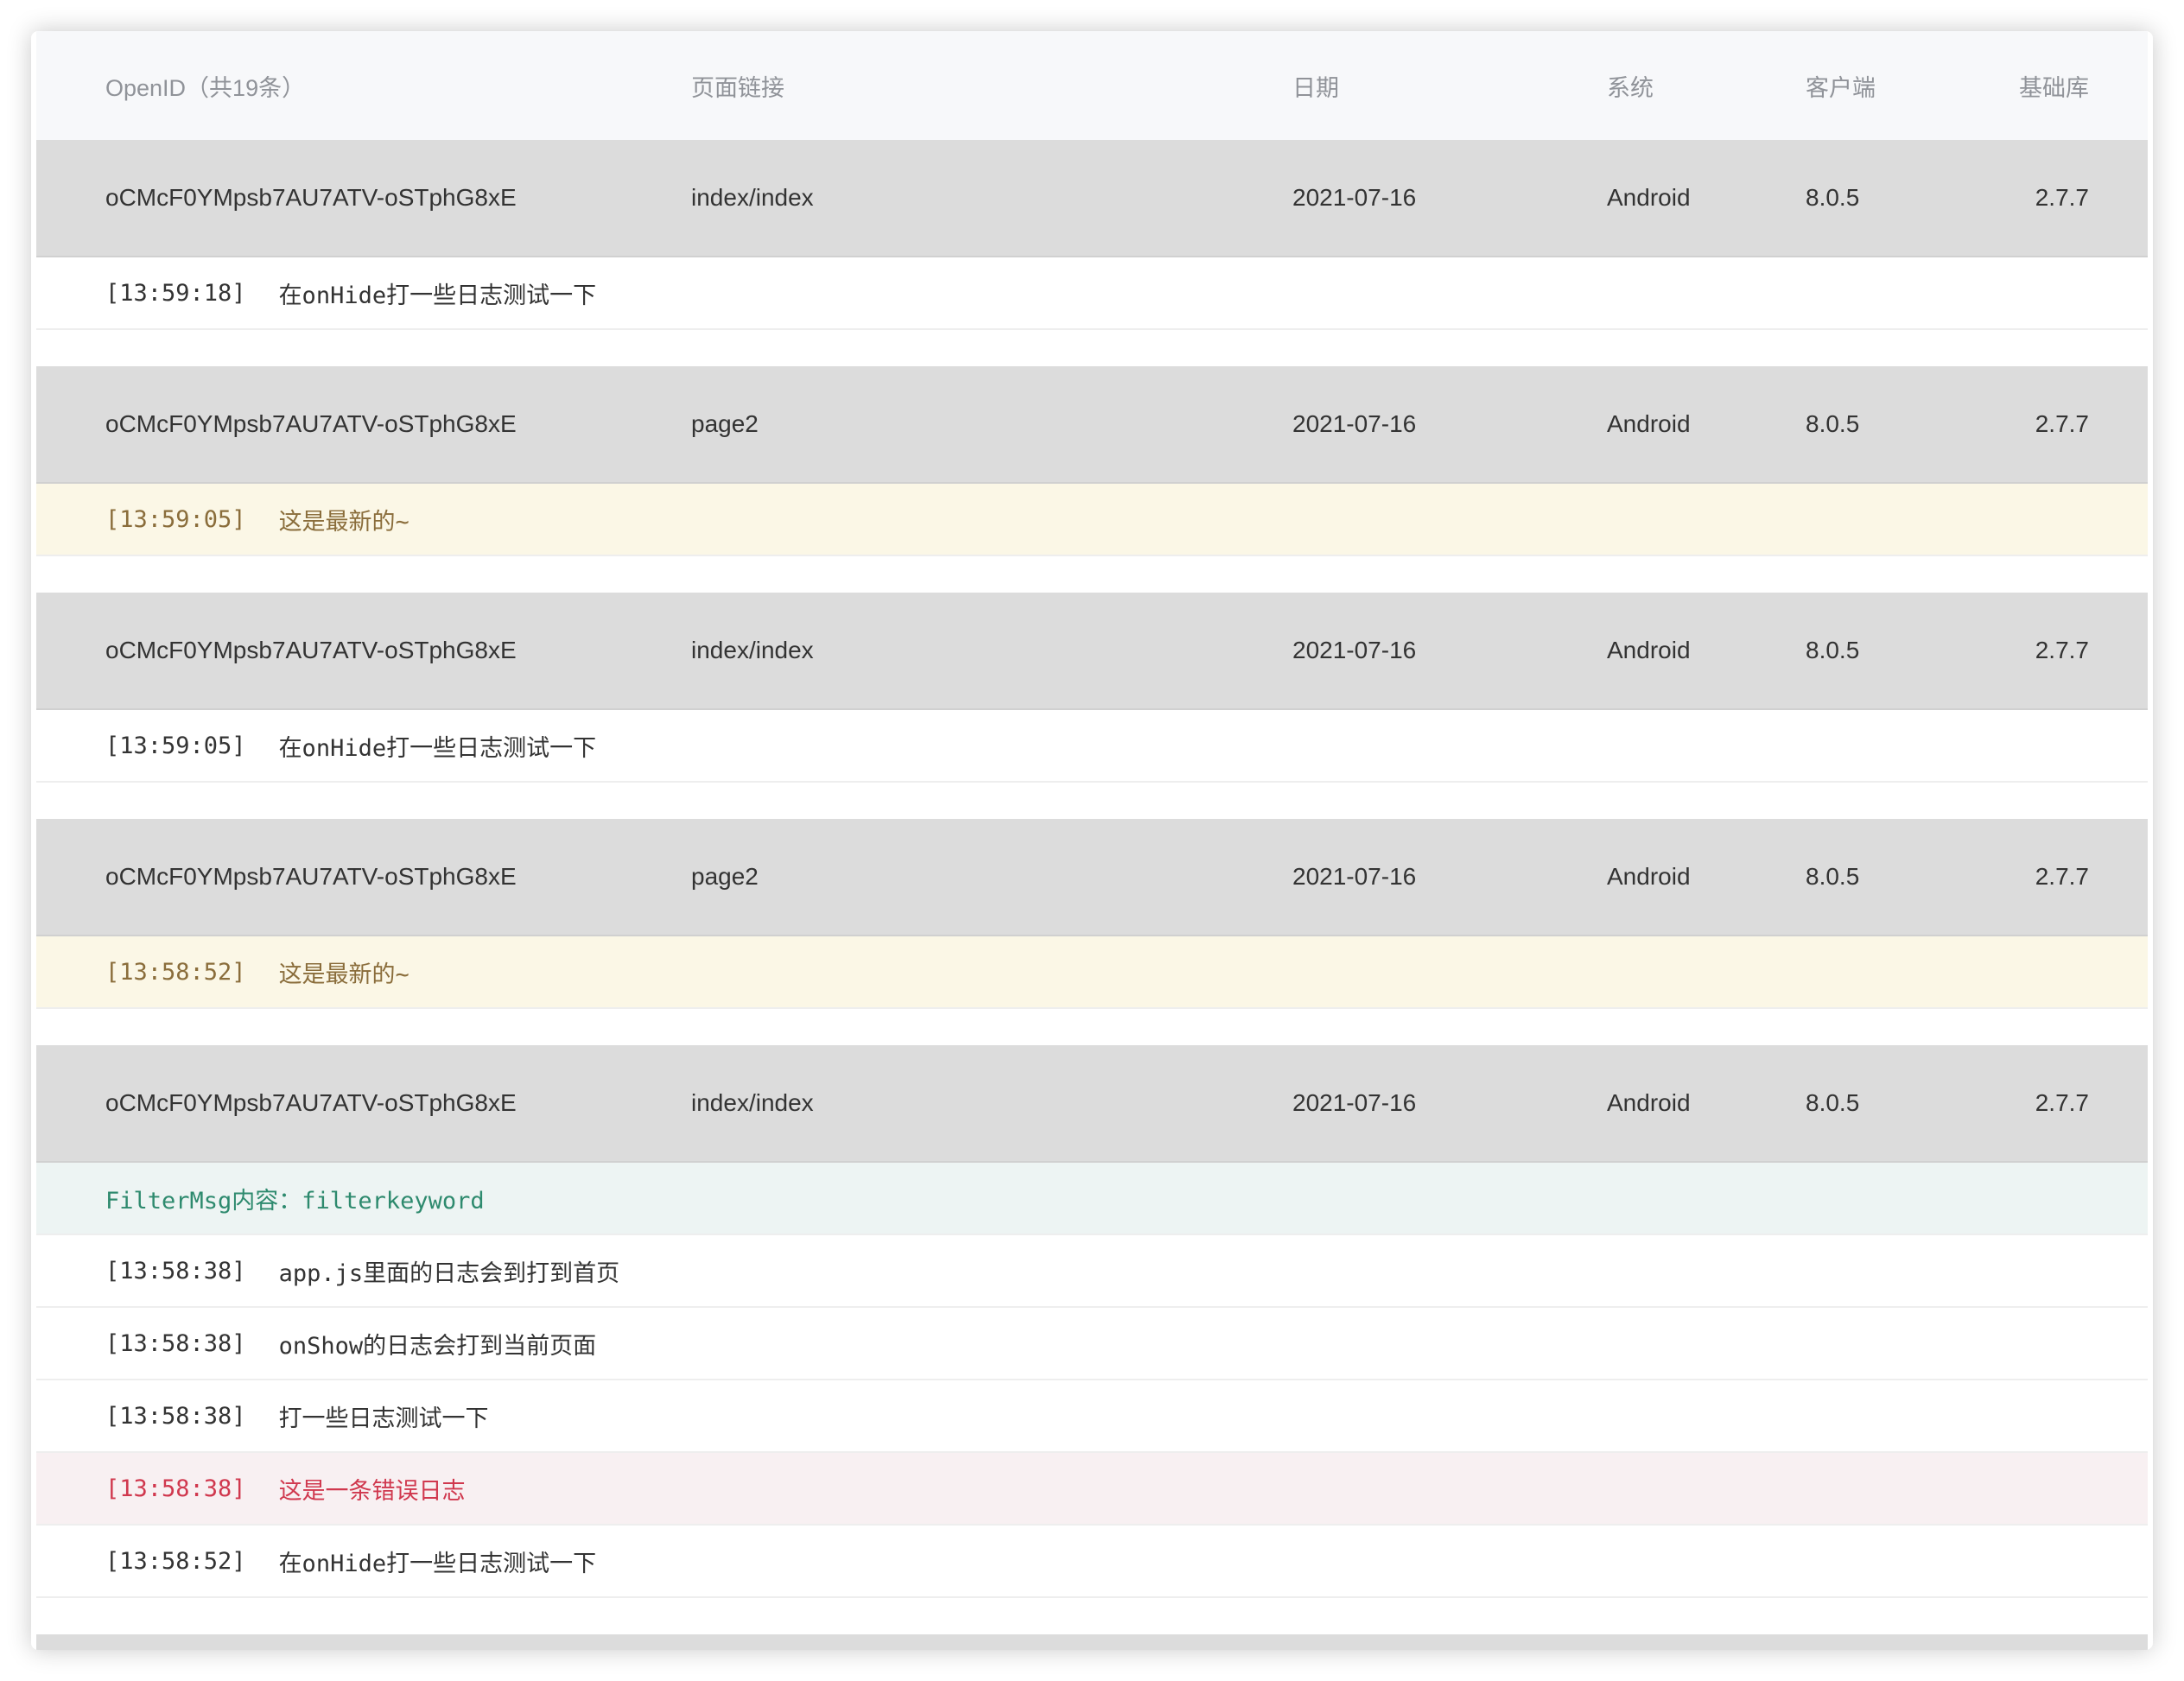 The image size is (2184, 1681). Describe the element at coordinates (384, 1418) in the screenshot. I see `log-message: 打一些日志测试一下` at that location.